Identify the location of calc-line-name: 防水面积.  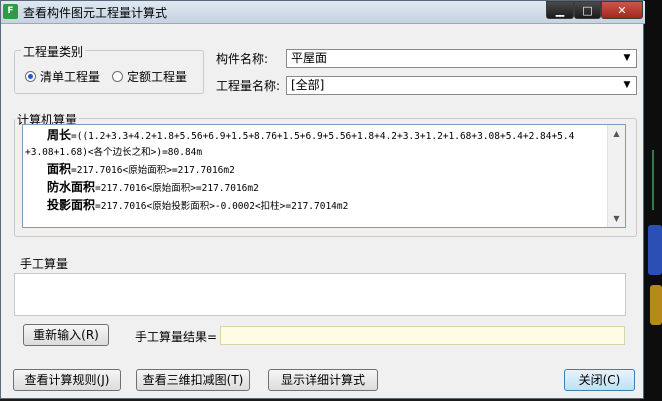
(71, 187).